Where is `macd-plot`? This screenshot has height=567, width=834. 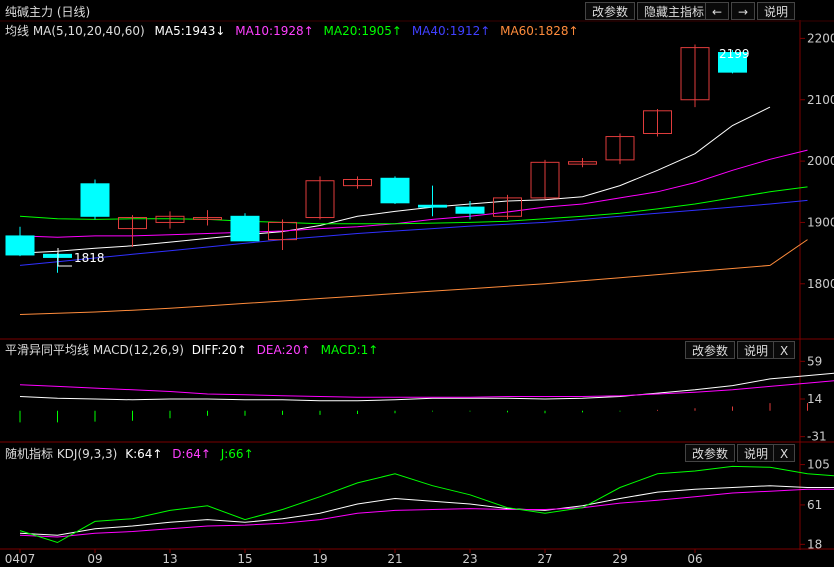 macd-plot is located at coordinates (426, 397).